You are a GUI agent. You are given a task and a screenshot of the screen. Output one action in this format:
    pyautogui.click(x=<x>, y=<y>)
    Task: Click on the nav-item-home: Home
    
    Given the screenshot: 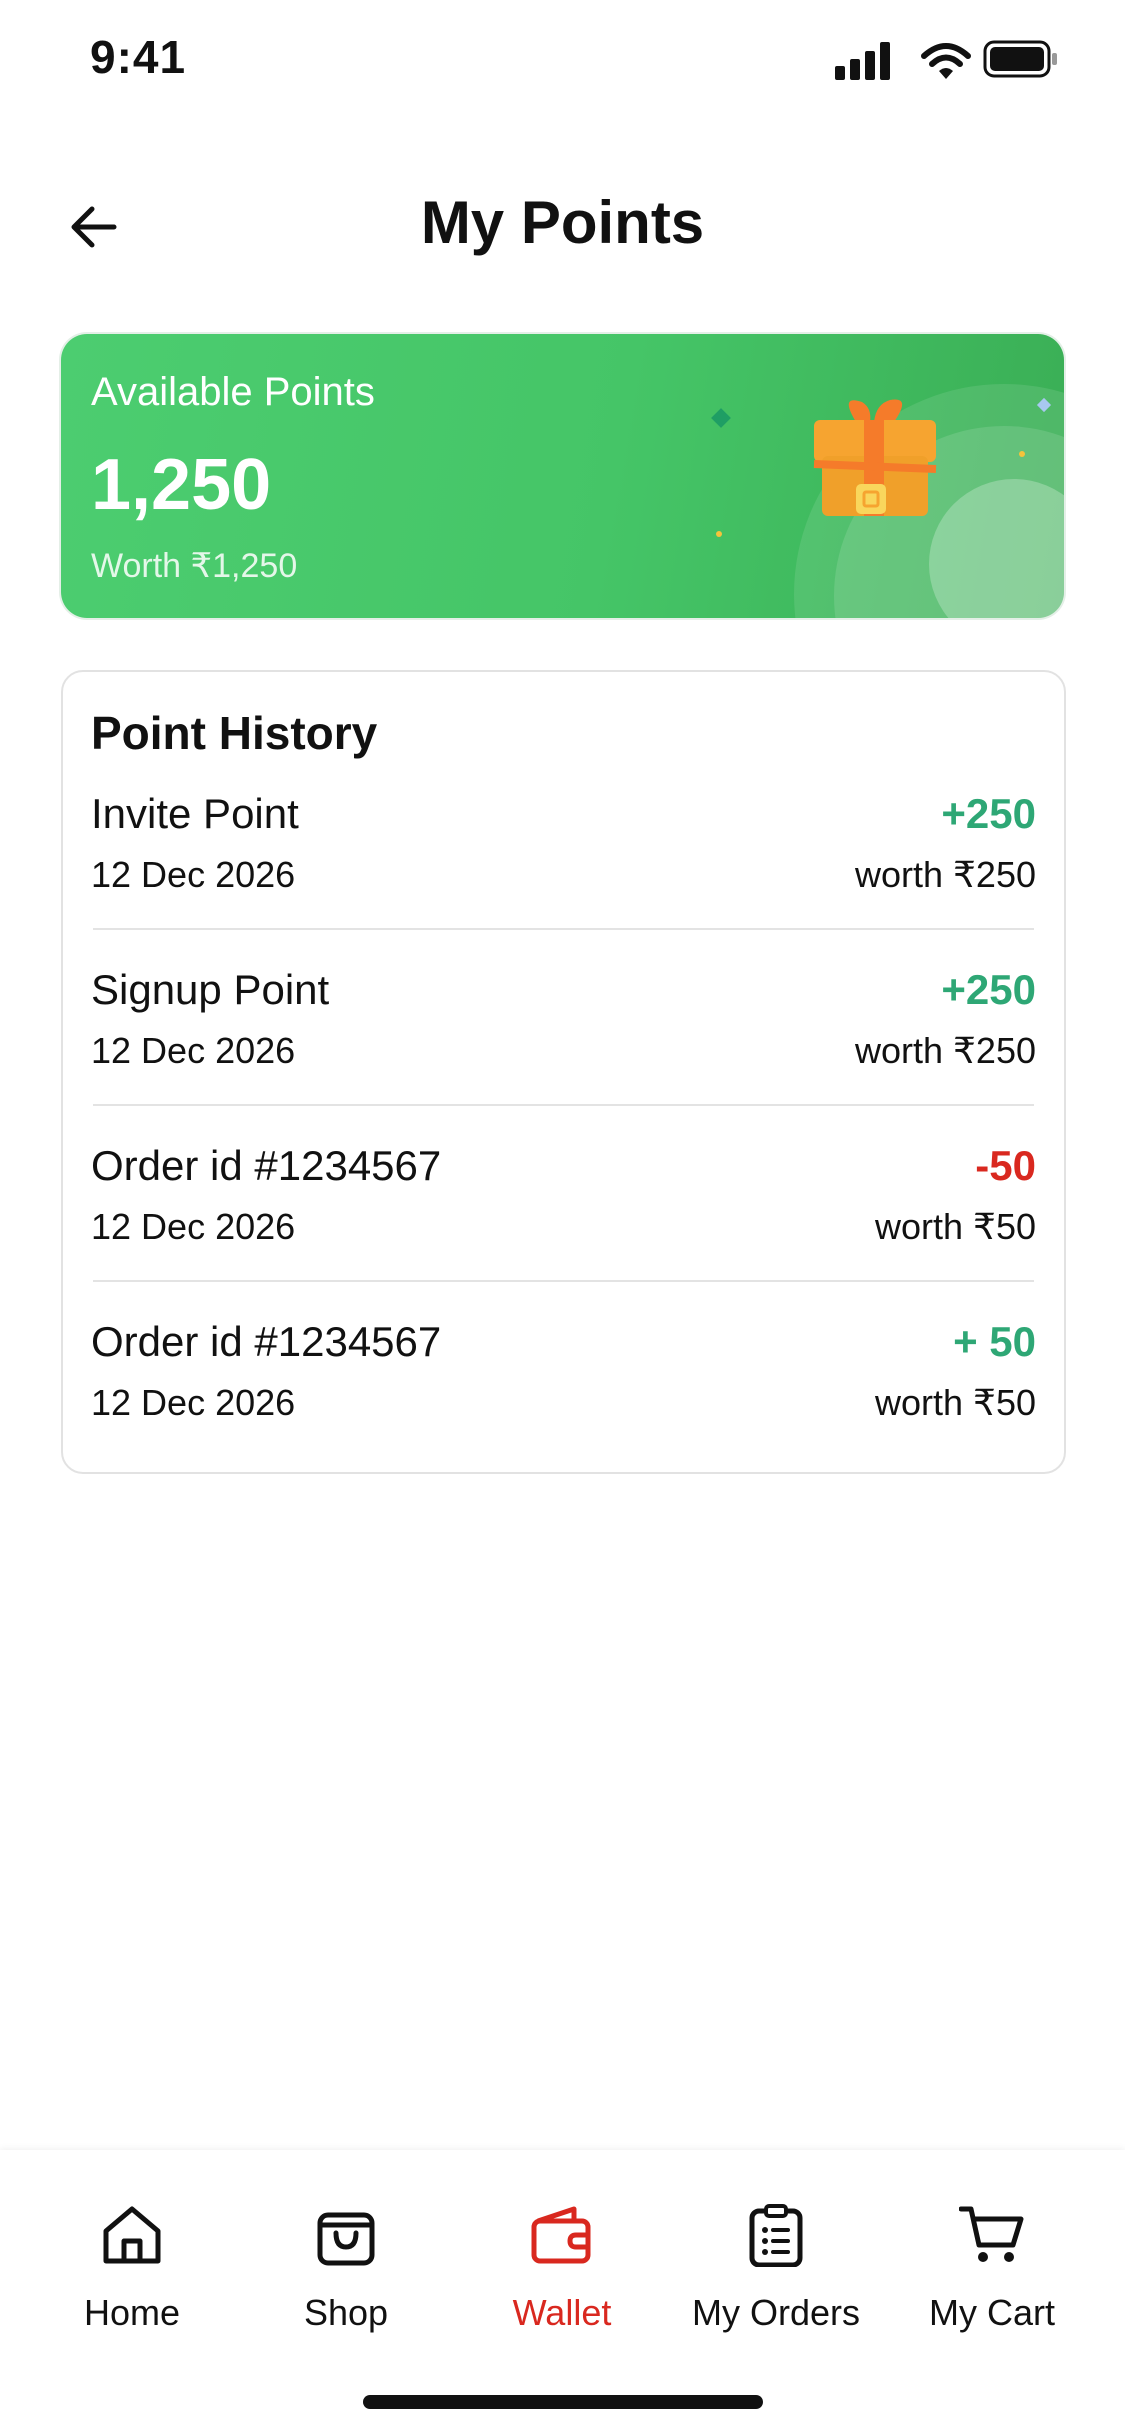 What is the action you would take?
    pyautogui.click(x=132, y=2275)
    